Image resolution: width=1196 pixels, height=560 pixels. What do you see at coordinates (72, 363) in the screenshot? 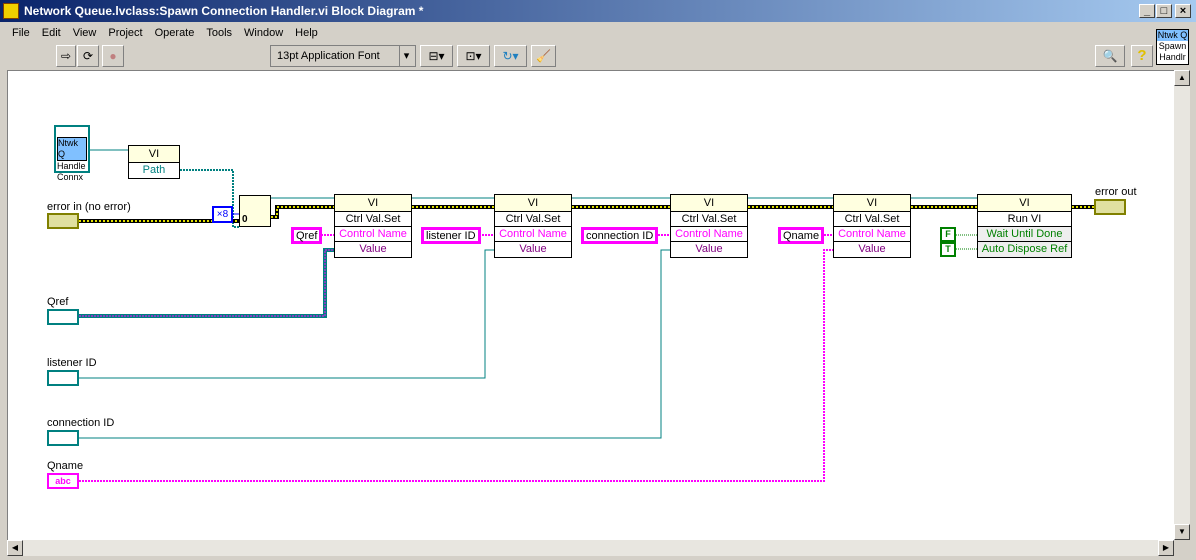
I see `listener-id-label: listener ID` at bounding box center [72, 363].